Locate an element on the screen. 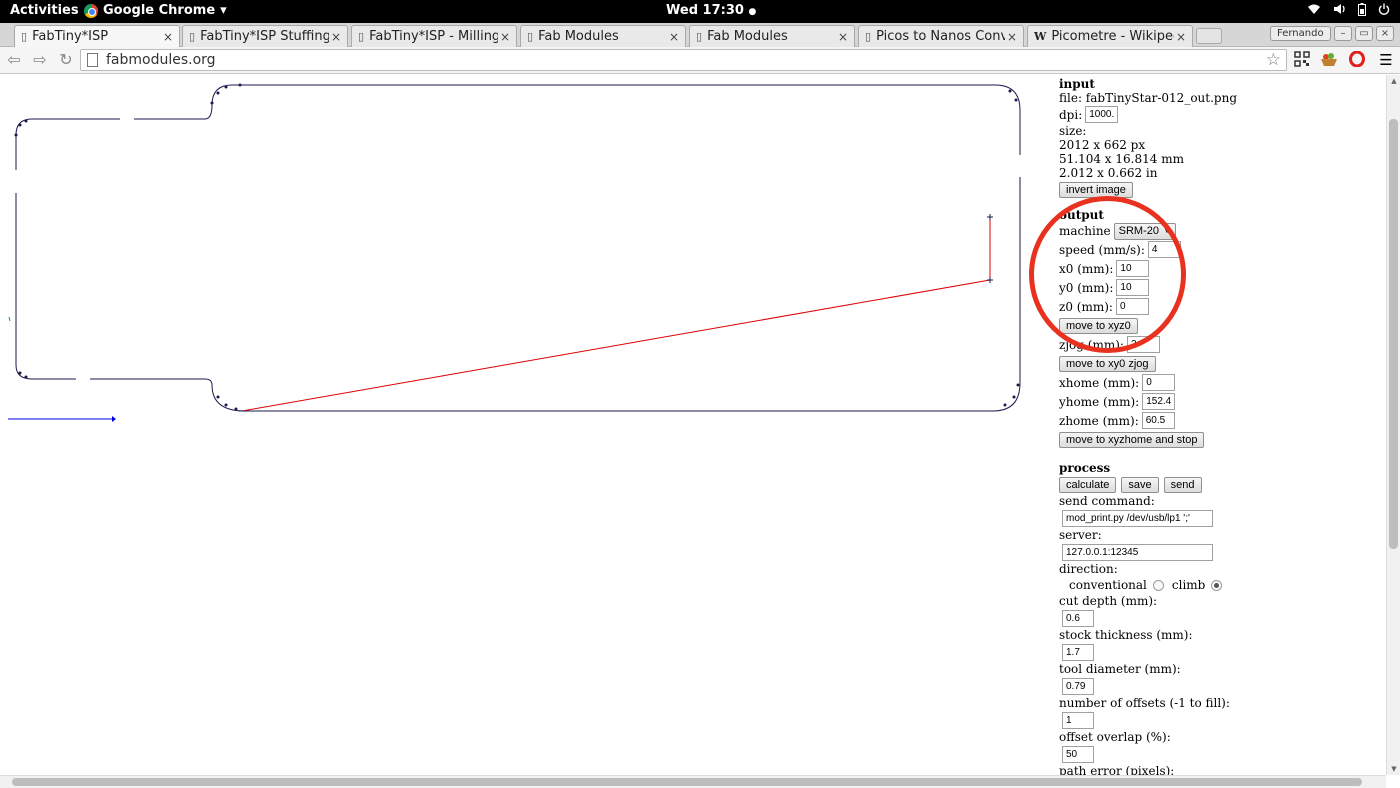  gnome-top-bar: Activities Google Chrome ▾ Wed 17:30 ● is located at coordinates (700, 11).